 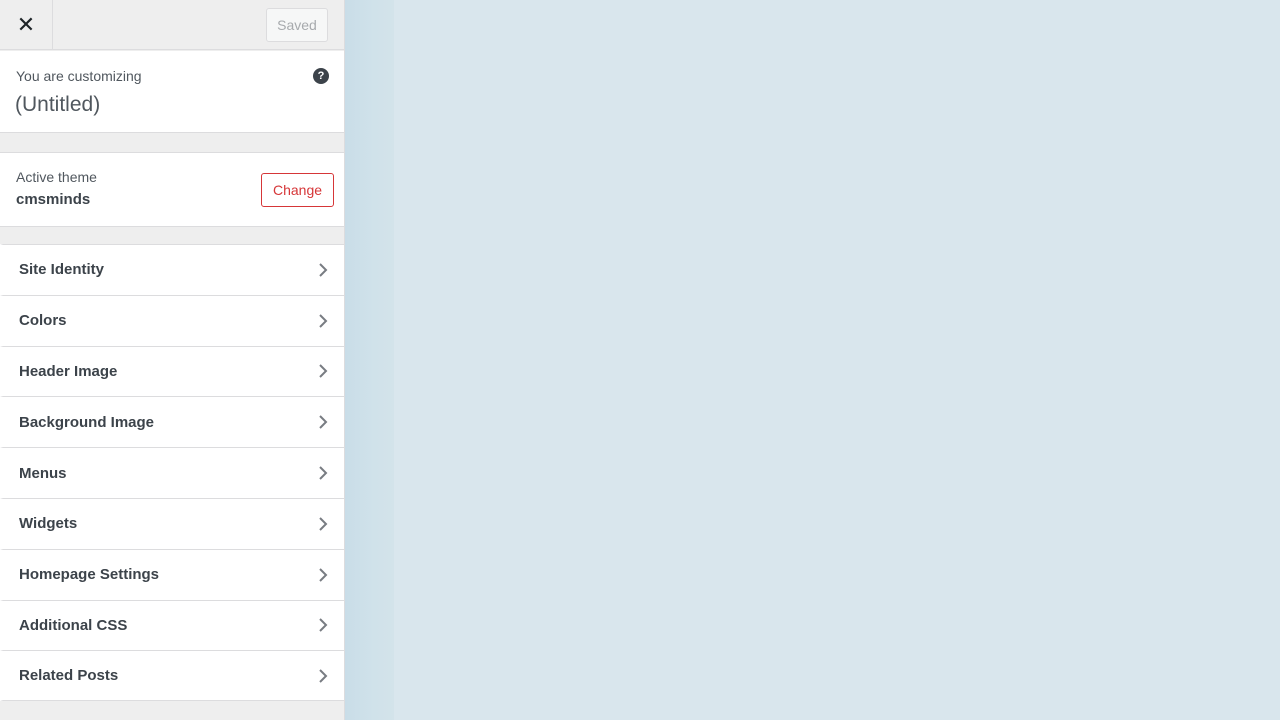 I want to click on section-item-site-identity: Site Identity, so click(x=172, y=269).